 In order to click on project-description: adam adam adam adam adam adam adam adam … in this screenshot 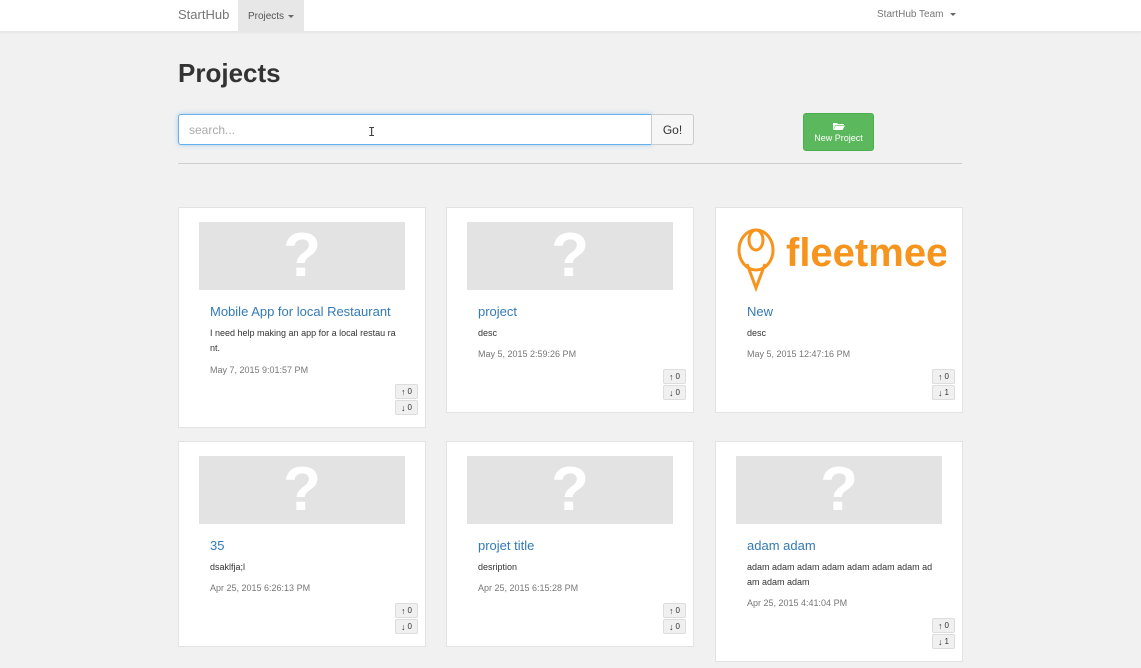, I will do `click(840, 574)`.